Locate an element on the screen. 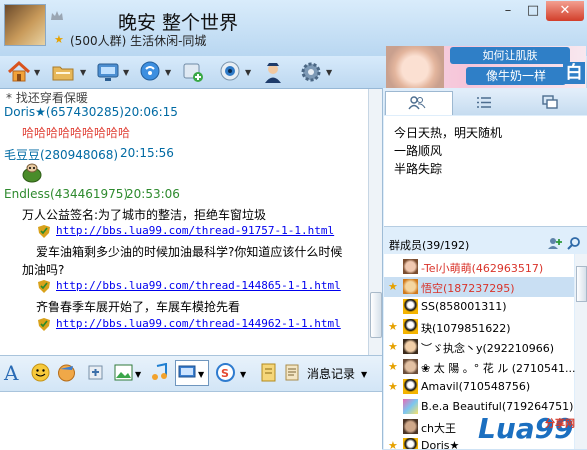 Image resolution: width=587 pixels, height=450 pixels. member-name: Doris★ is located at coordinates (440, 444).